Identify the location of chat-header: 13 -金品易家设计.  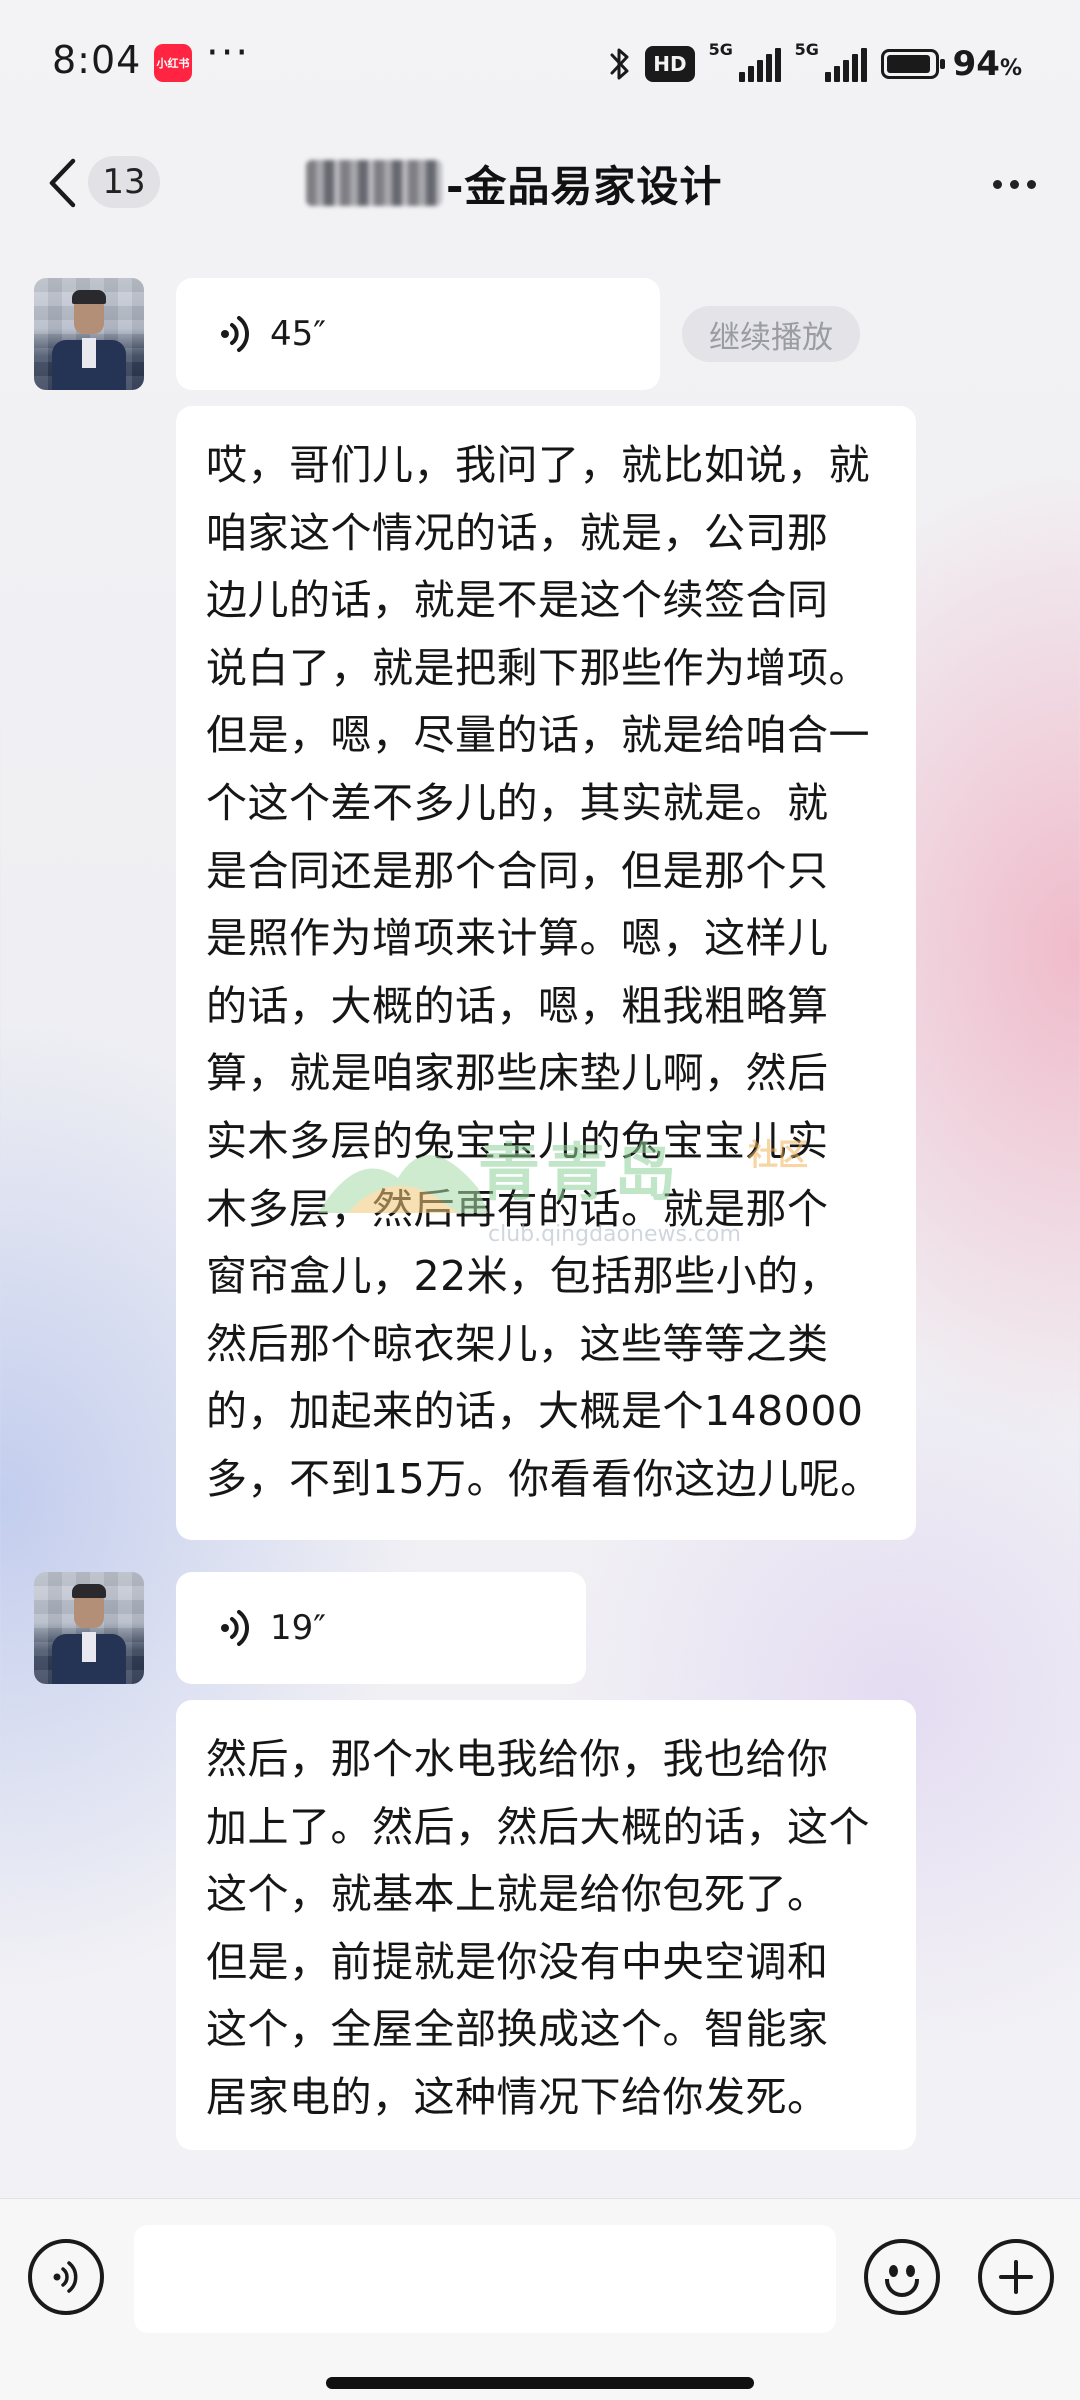
(540, 183).